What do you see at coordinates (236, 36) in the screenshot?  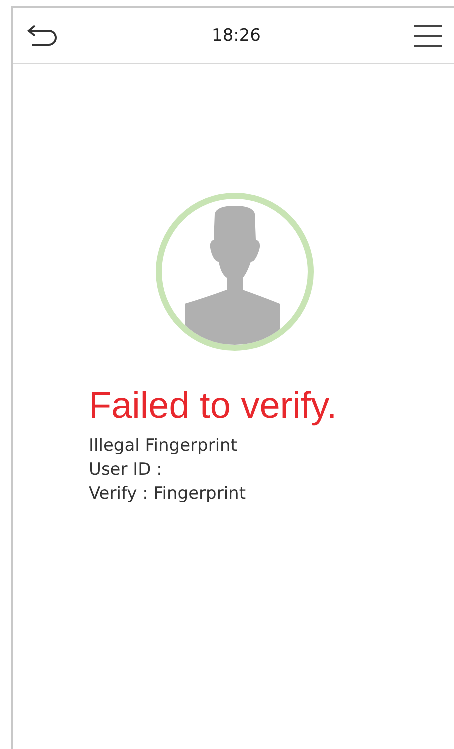 I see `clock-time: 18:26` at bounding box center [236, 36].